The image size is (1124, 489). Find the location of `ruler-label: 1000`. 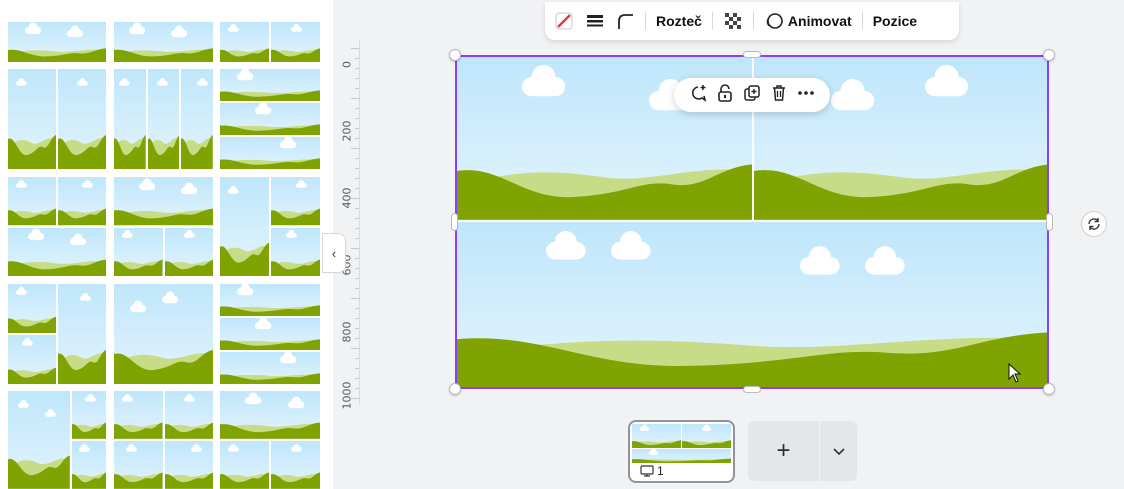

ruler-label: 1000 is located at coordinates (347, 395).